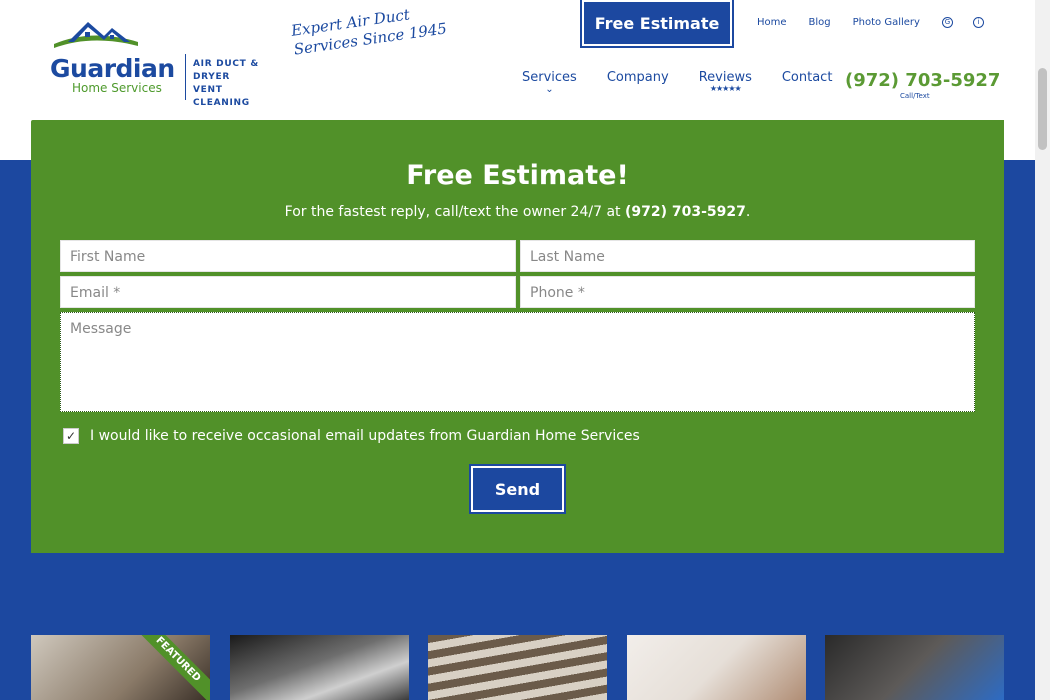  What do you see at coordinates (1042, 109) in the screenshot?
I see `scrollbar-thumb` at bounding box center [1042, 109].